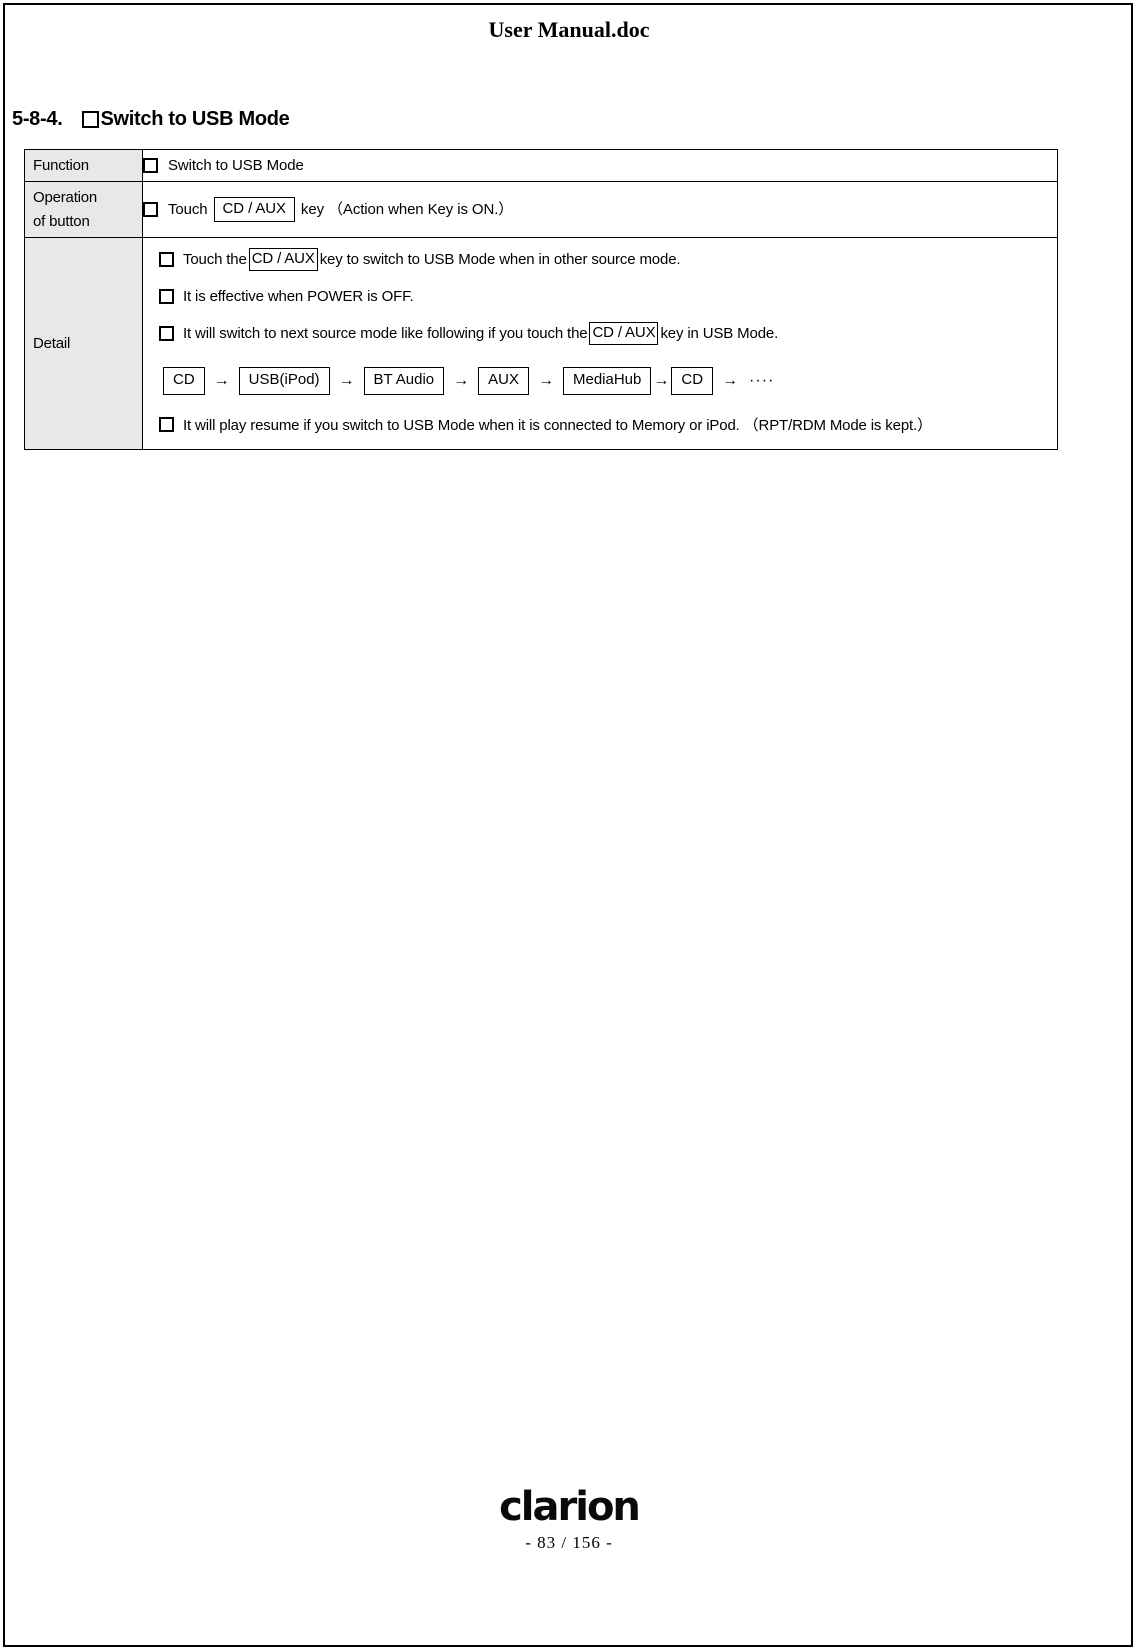 The image size is (1138, 1652). Describe the element at coordinates (236, 165) in the screenshot. I see `function-text: Switch to USB Mode` at that location.